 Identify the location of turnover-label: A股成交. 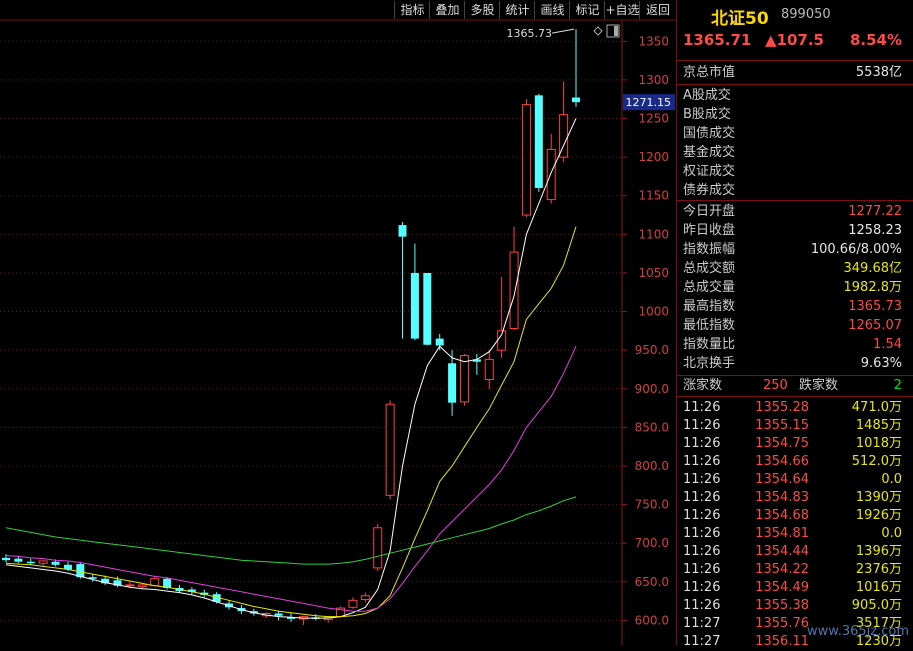
(707, 95).